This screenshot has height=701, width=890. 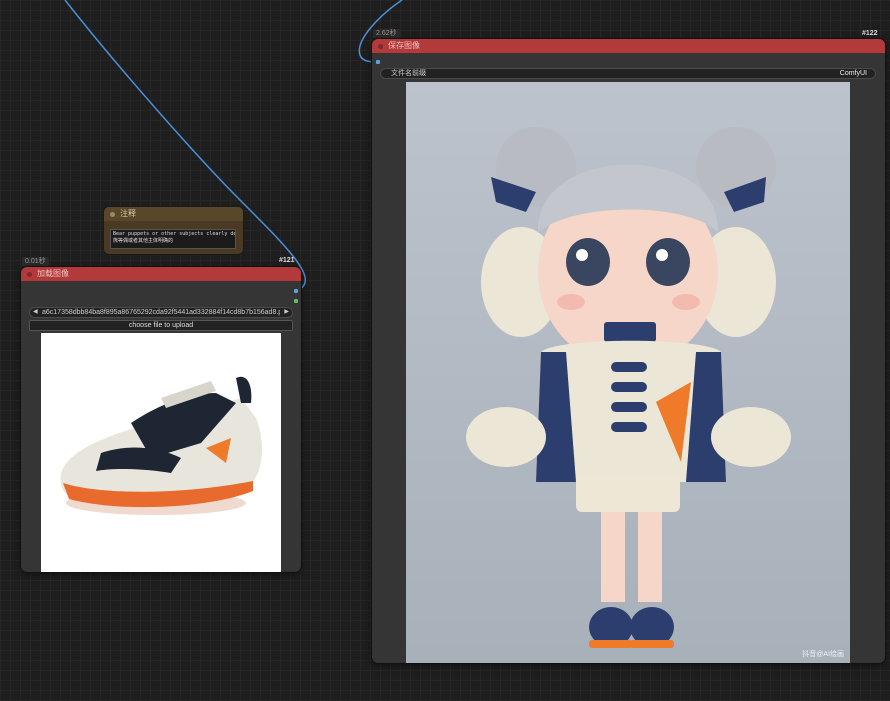 I want to click on next-arrow-icon: ▶, so click(x=286, y=312).